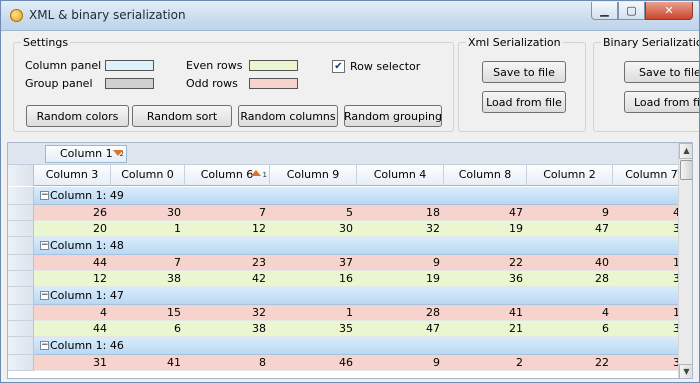 The image size is (700, 383). Describe the element at coordinates (227, 363) in the screenshot. I see `table-cell: 8` at that location.